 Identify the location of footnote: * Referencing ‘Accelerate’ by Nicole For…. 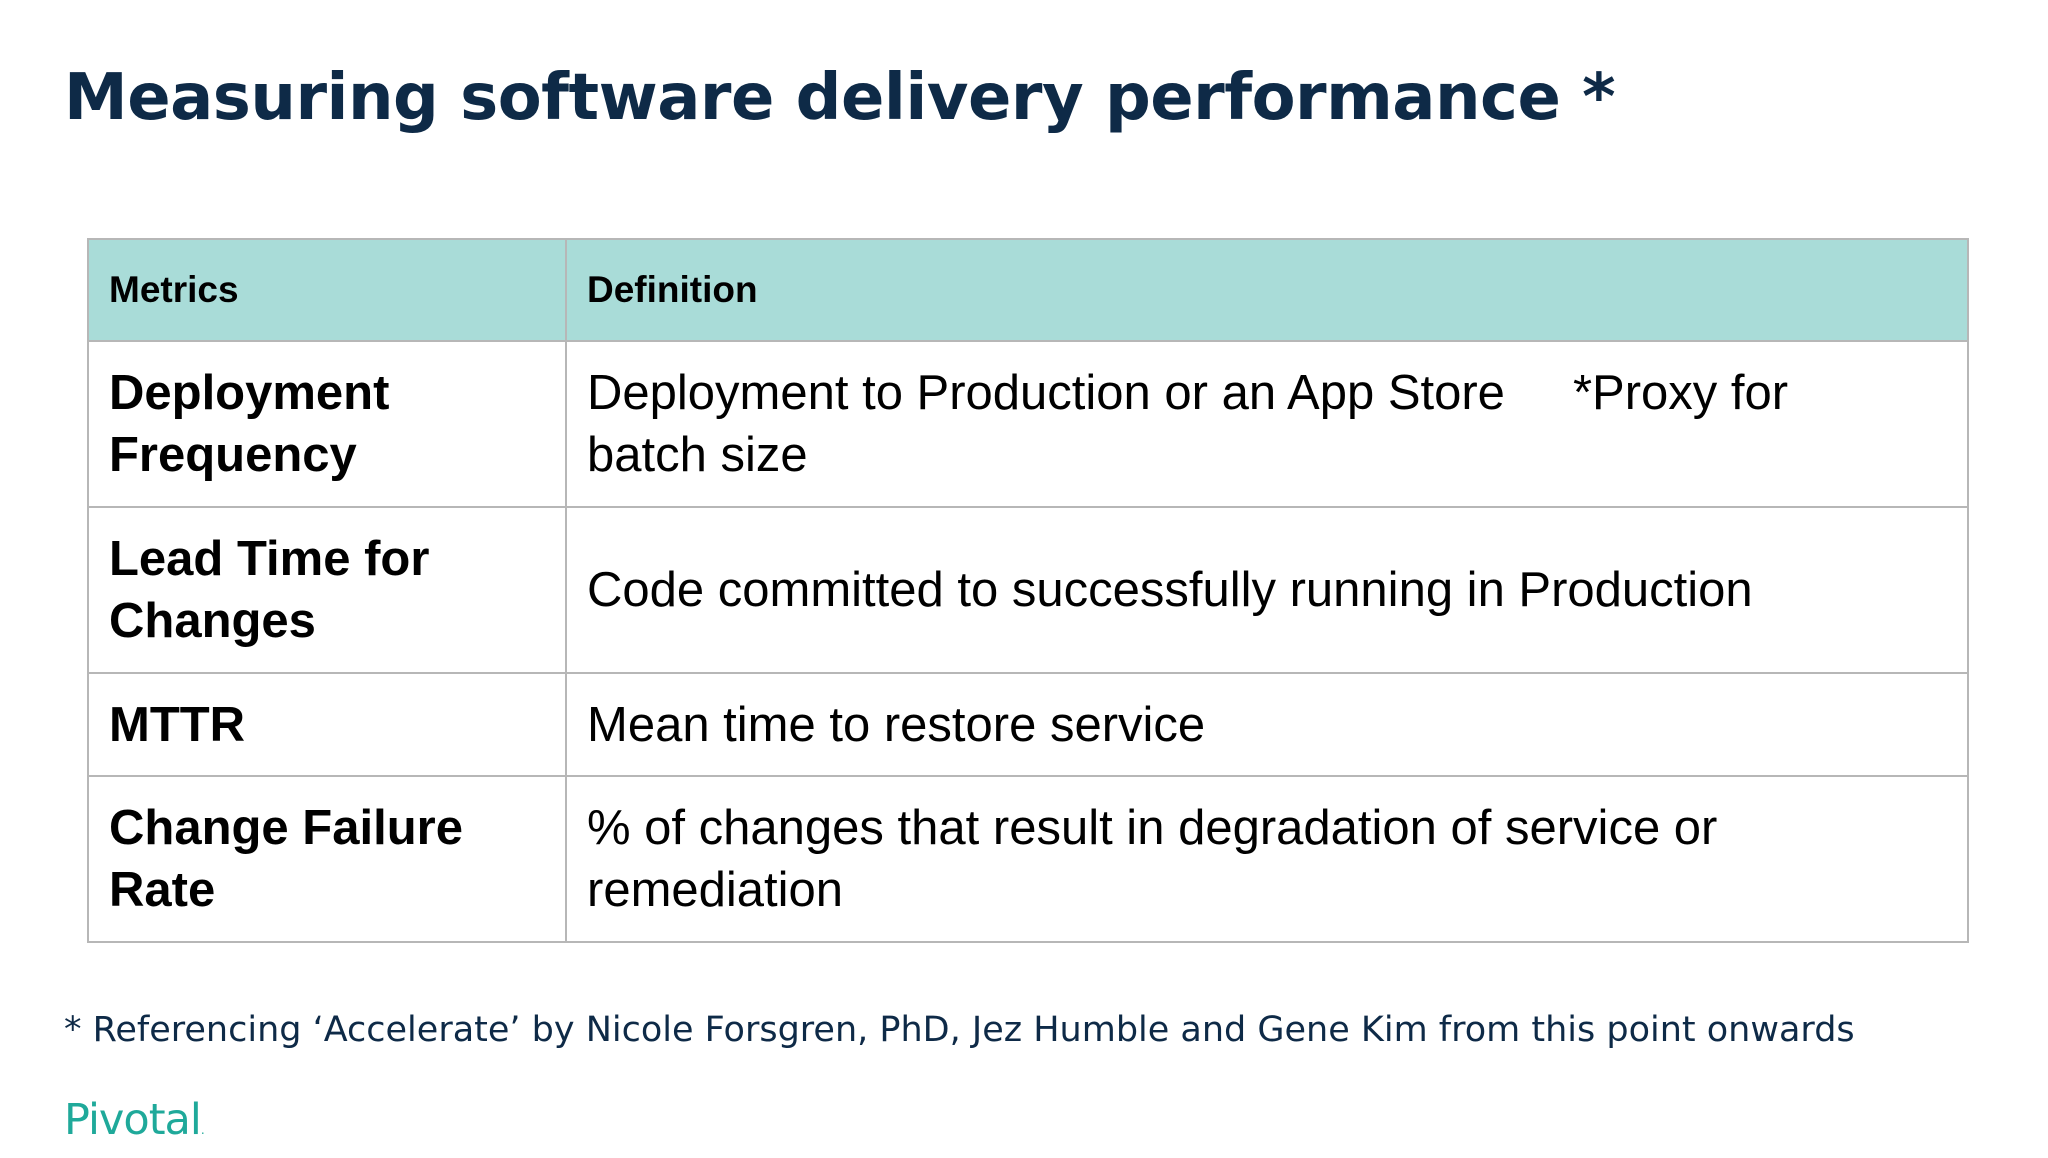
(959, 1030).